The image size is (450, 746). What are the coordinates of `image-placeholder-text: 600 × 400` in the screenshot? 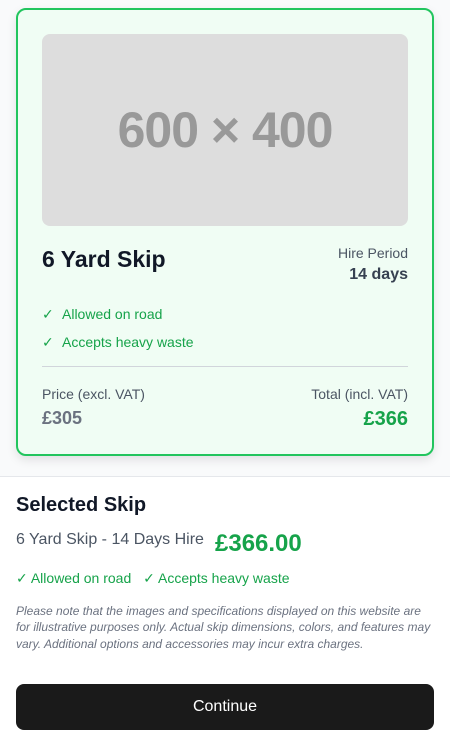 It's located at (225, 130).